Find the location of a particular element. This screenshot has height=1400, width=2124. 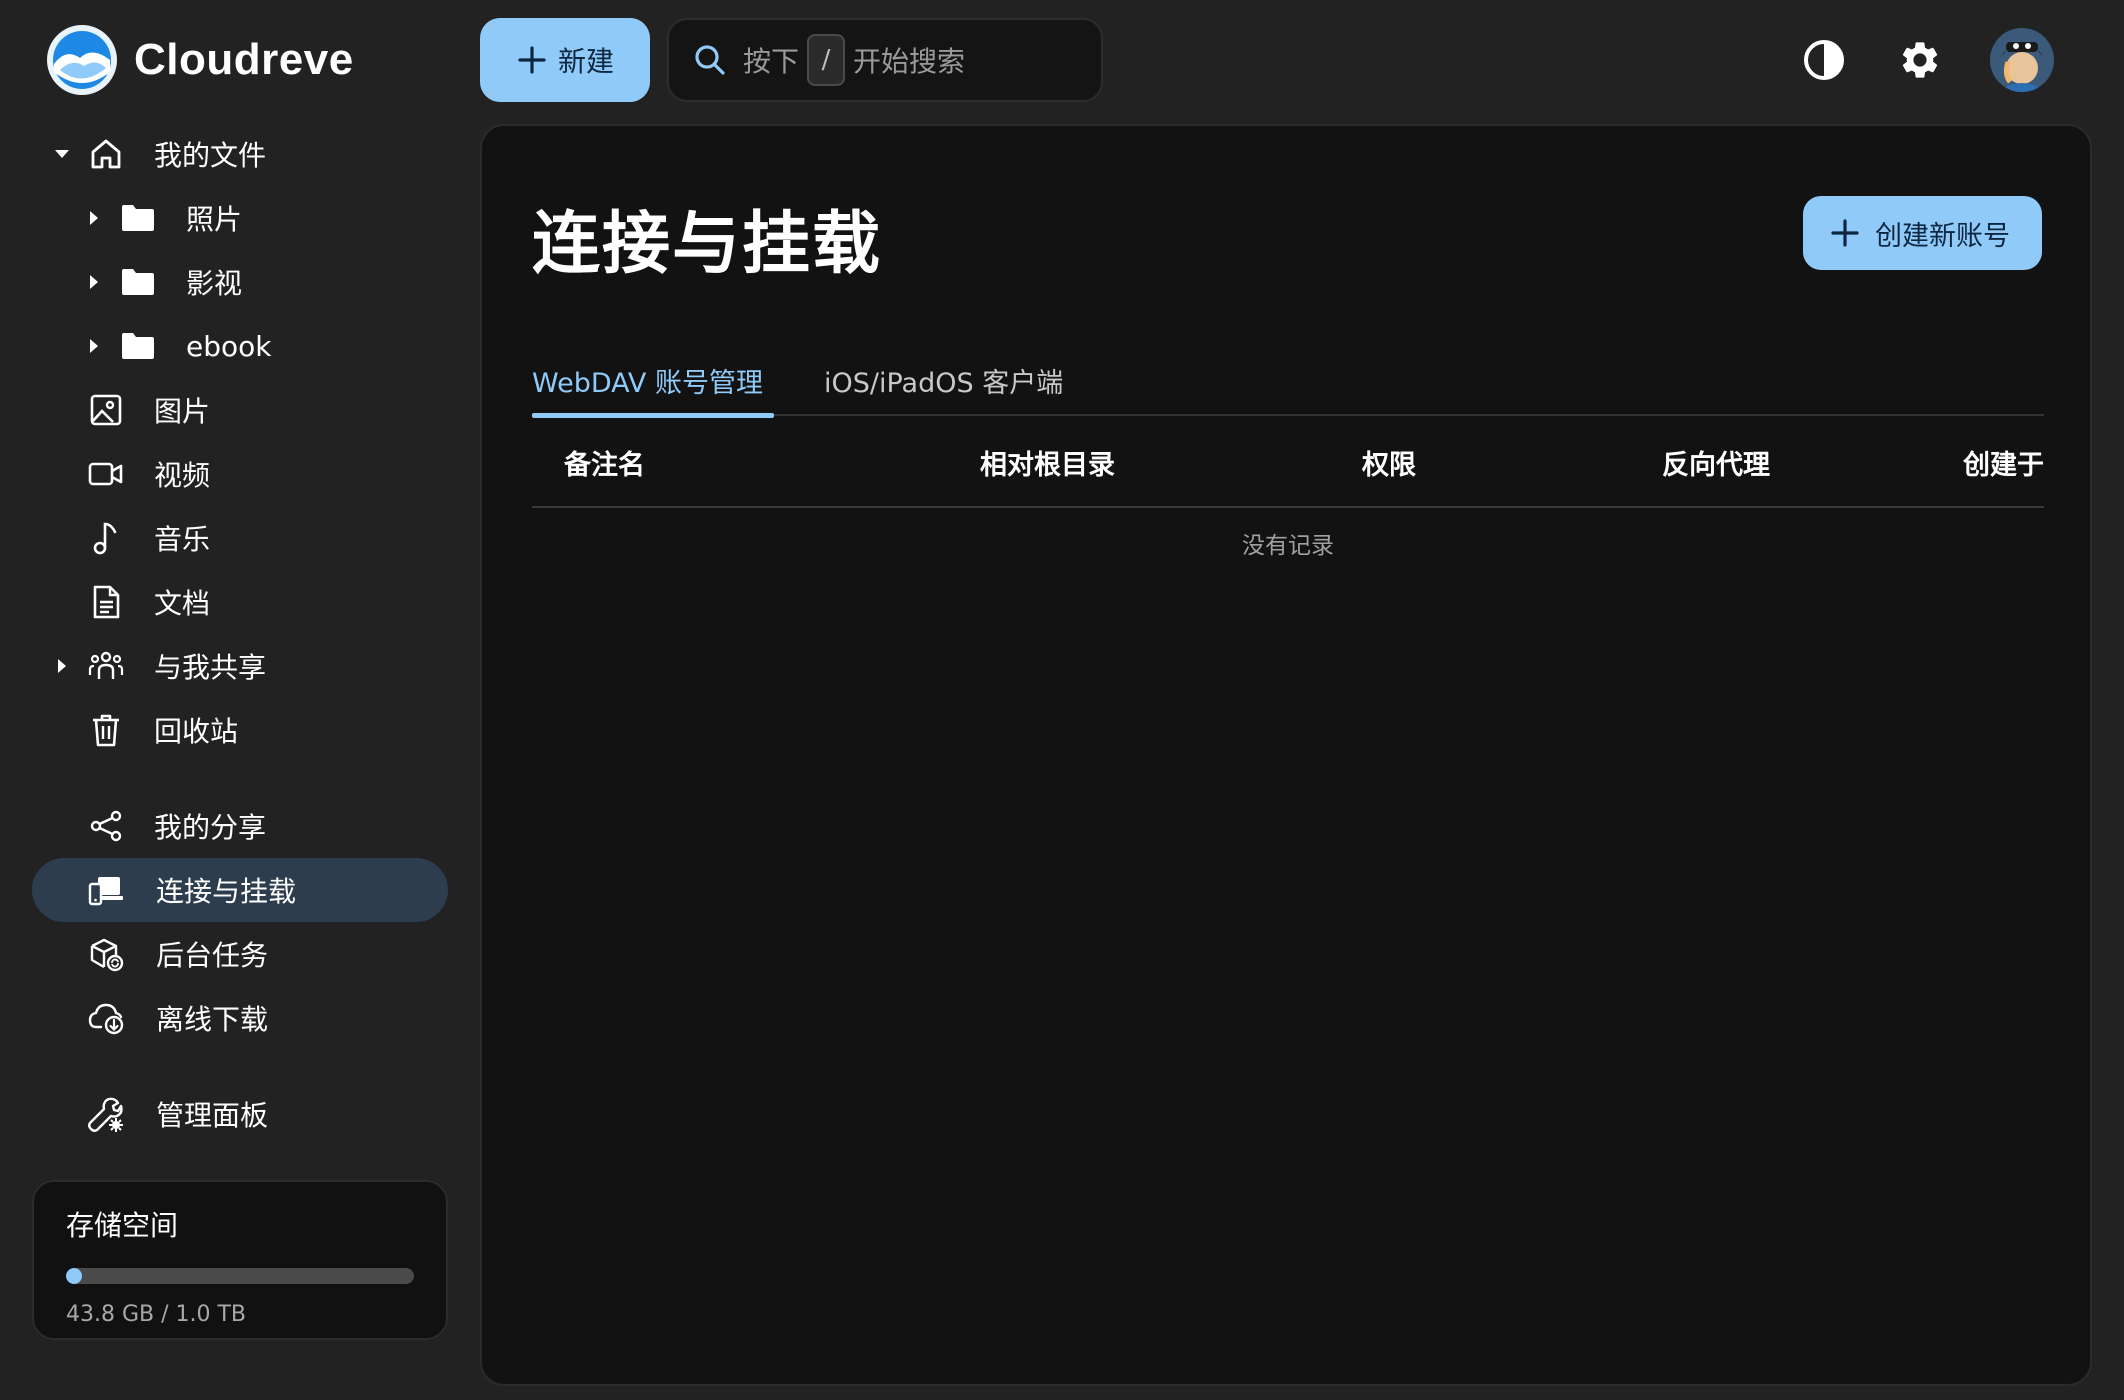

sidebar-folder-photos: 照片 is located at coordinates (240, 218).